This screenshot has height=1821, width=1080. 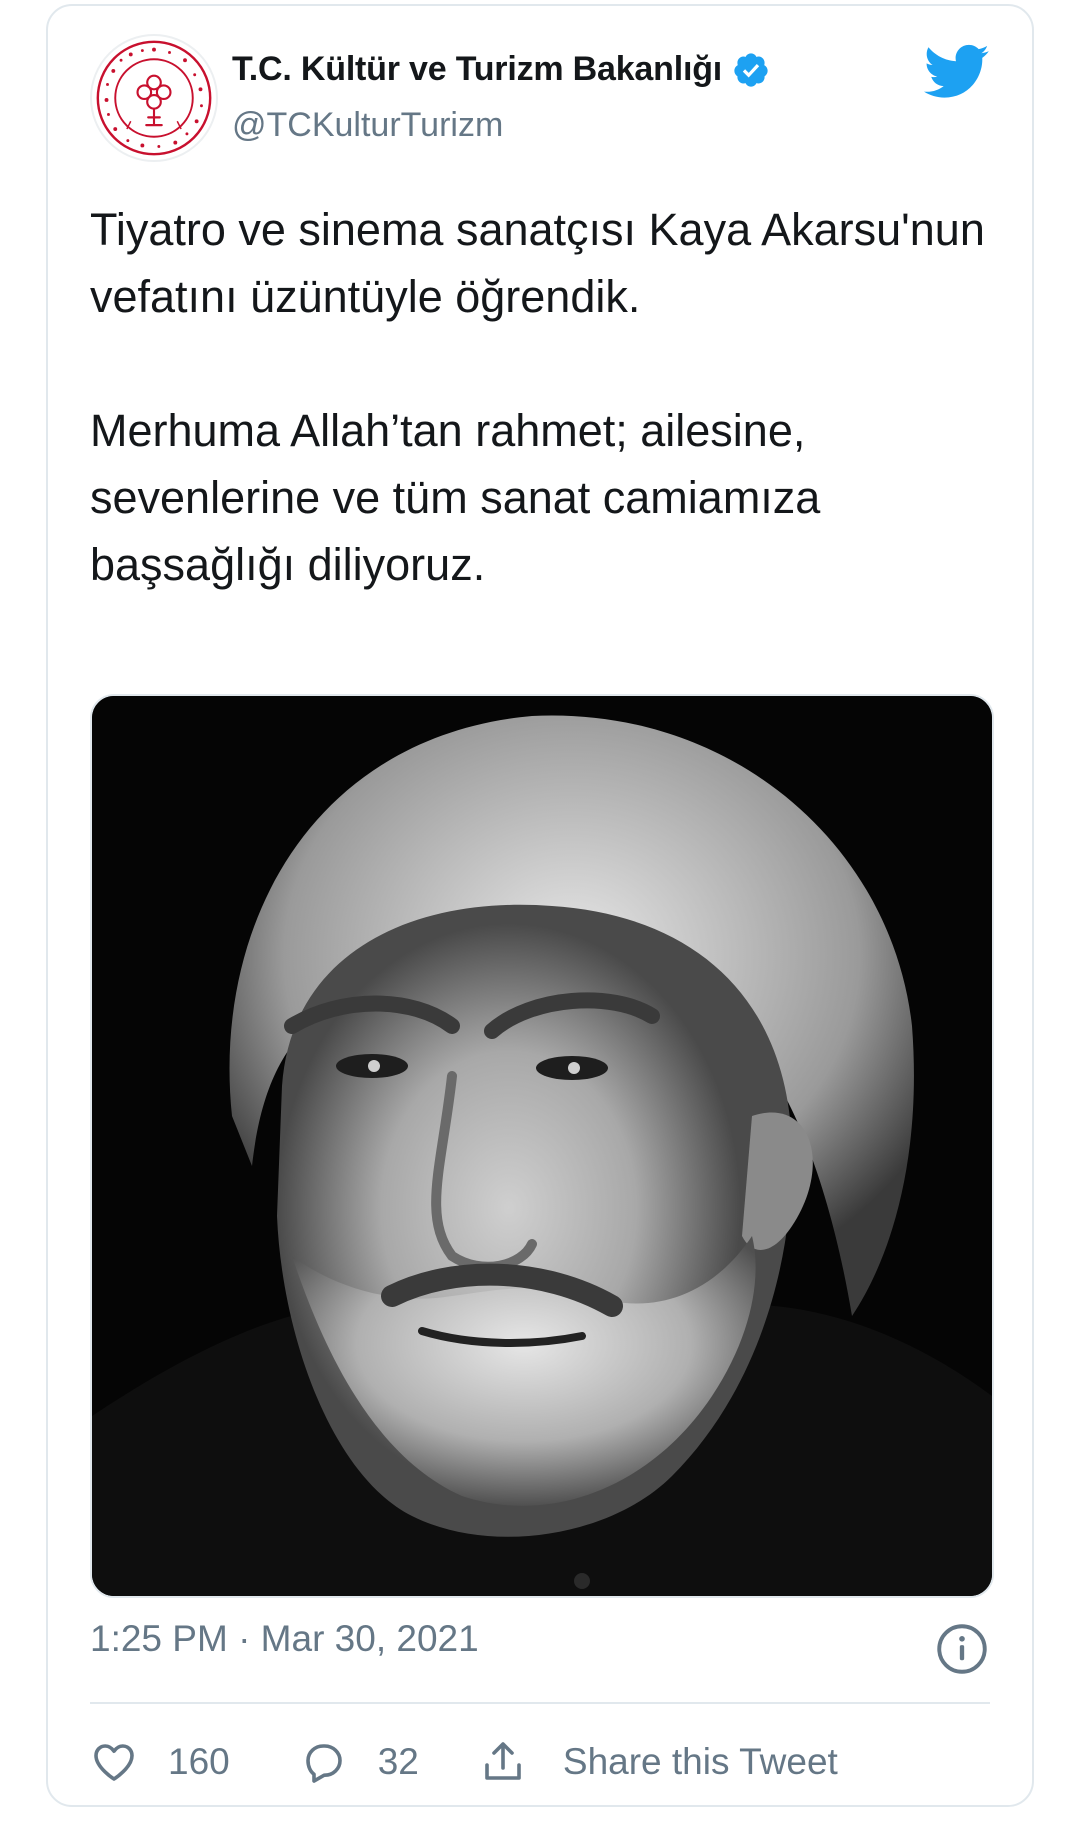 What do you see at coordinates (957, 72) in the screenshot?
I see `twitter-bird-icon` at bounding box center [957, 72].